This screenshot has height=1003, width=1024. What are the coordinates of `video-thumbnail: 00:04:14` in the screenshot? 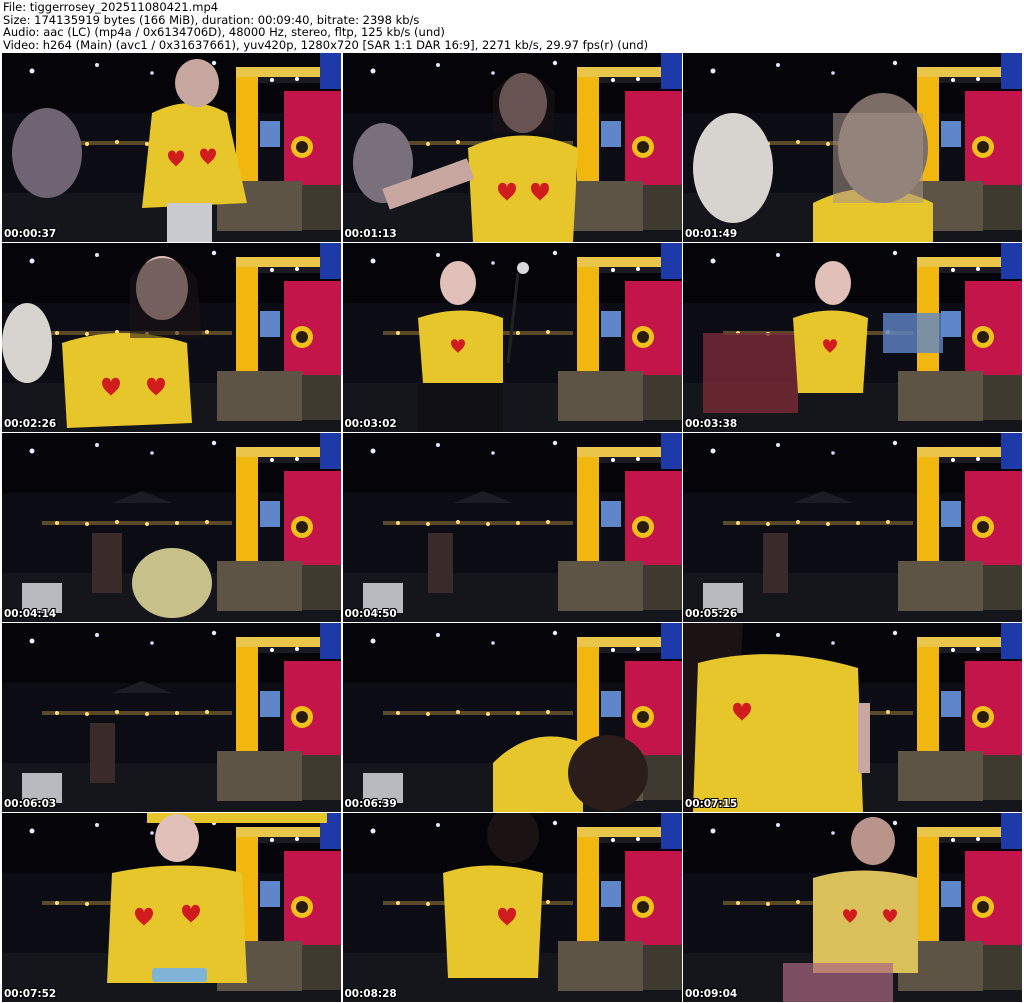 It's located at (171, 527).